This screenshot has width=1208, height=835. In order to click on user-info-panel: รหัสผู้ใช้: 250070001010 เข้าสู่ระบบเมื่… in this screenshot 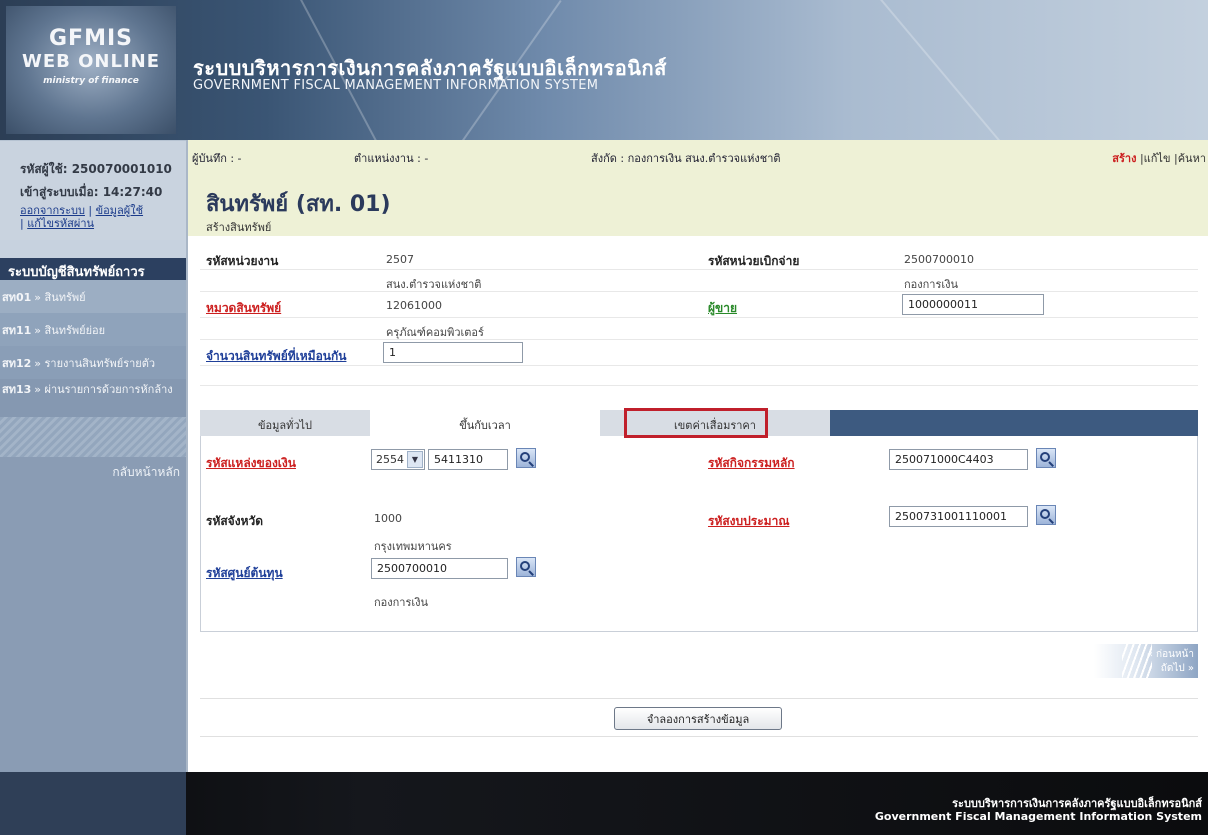, I will do `click(93, 190)`.